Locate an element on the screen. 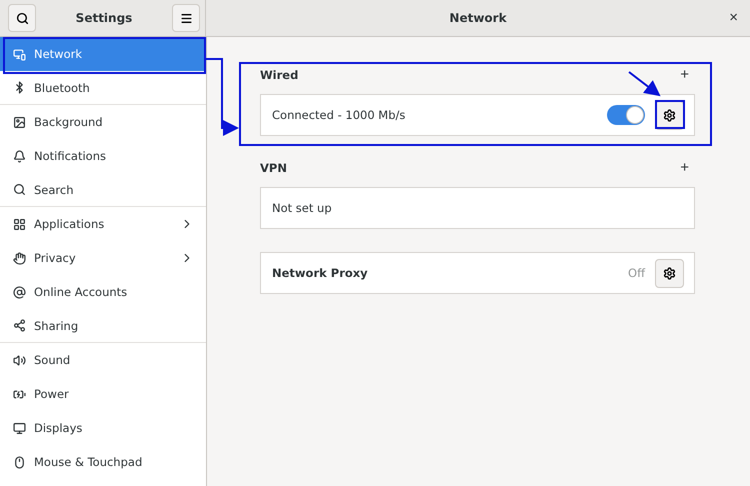 This screenshot has height=486, width=750. toggle-switch is located at coordinates (626, 115).